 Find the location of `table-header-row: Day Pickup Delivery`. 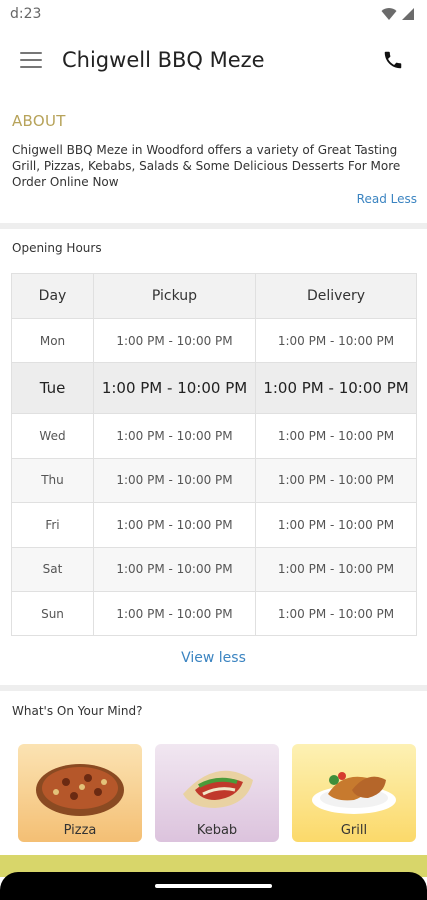

table-header-row: Day Pickup Delivery is located at coordinates (214, 296).